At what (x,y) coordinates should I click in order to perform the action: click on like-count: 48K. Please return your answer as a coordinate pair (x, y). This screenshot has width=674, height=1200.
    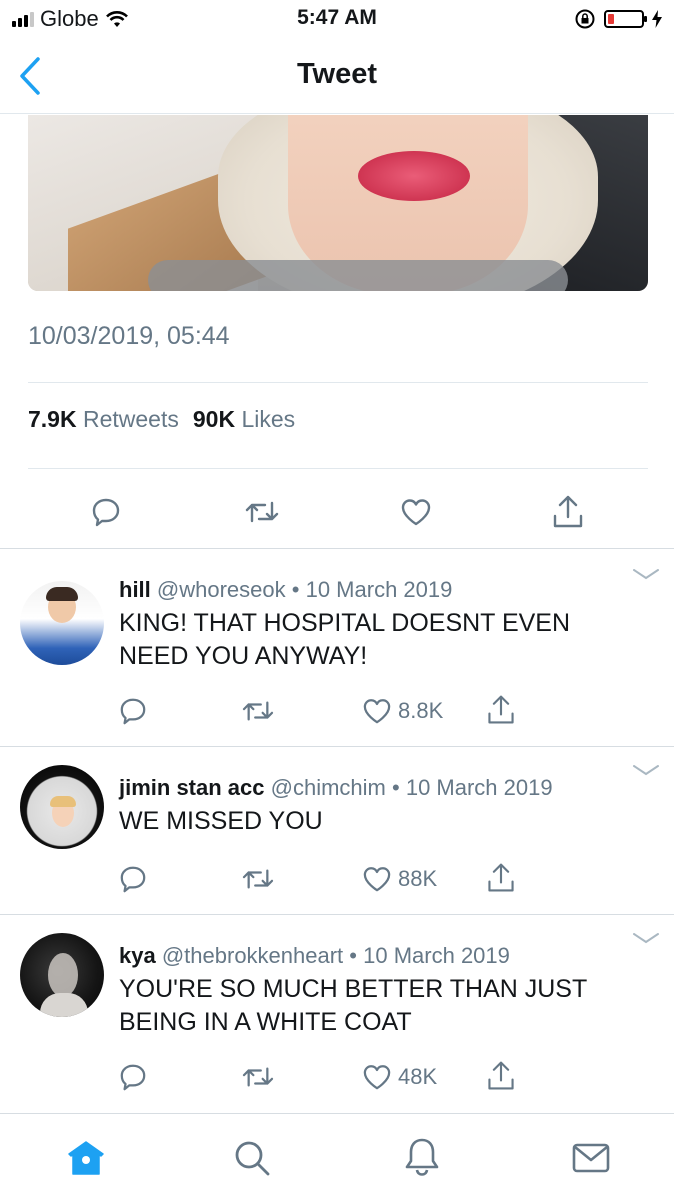
    Looking at the image, I should click on (418, 1076).